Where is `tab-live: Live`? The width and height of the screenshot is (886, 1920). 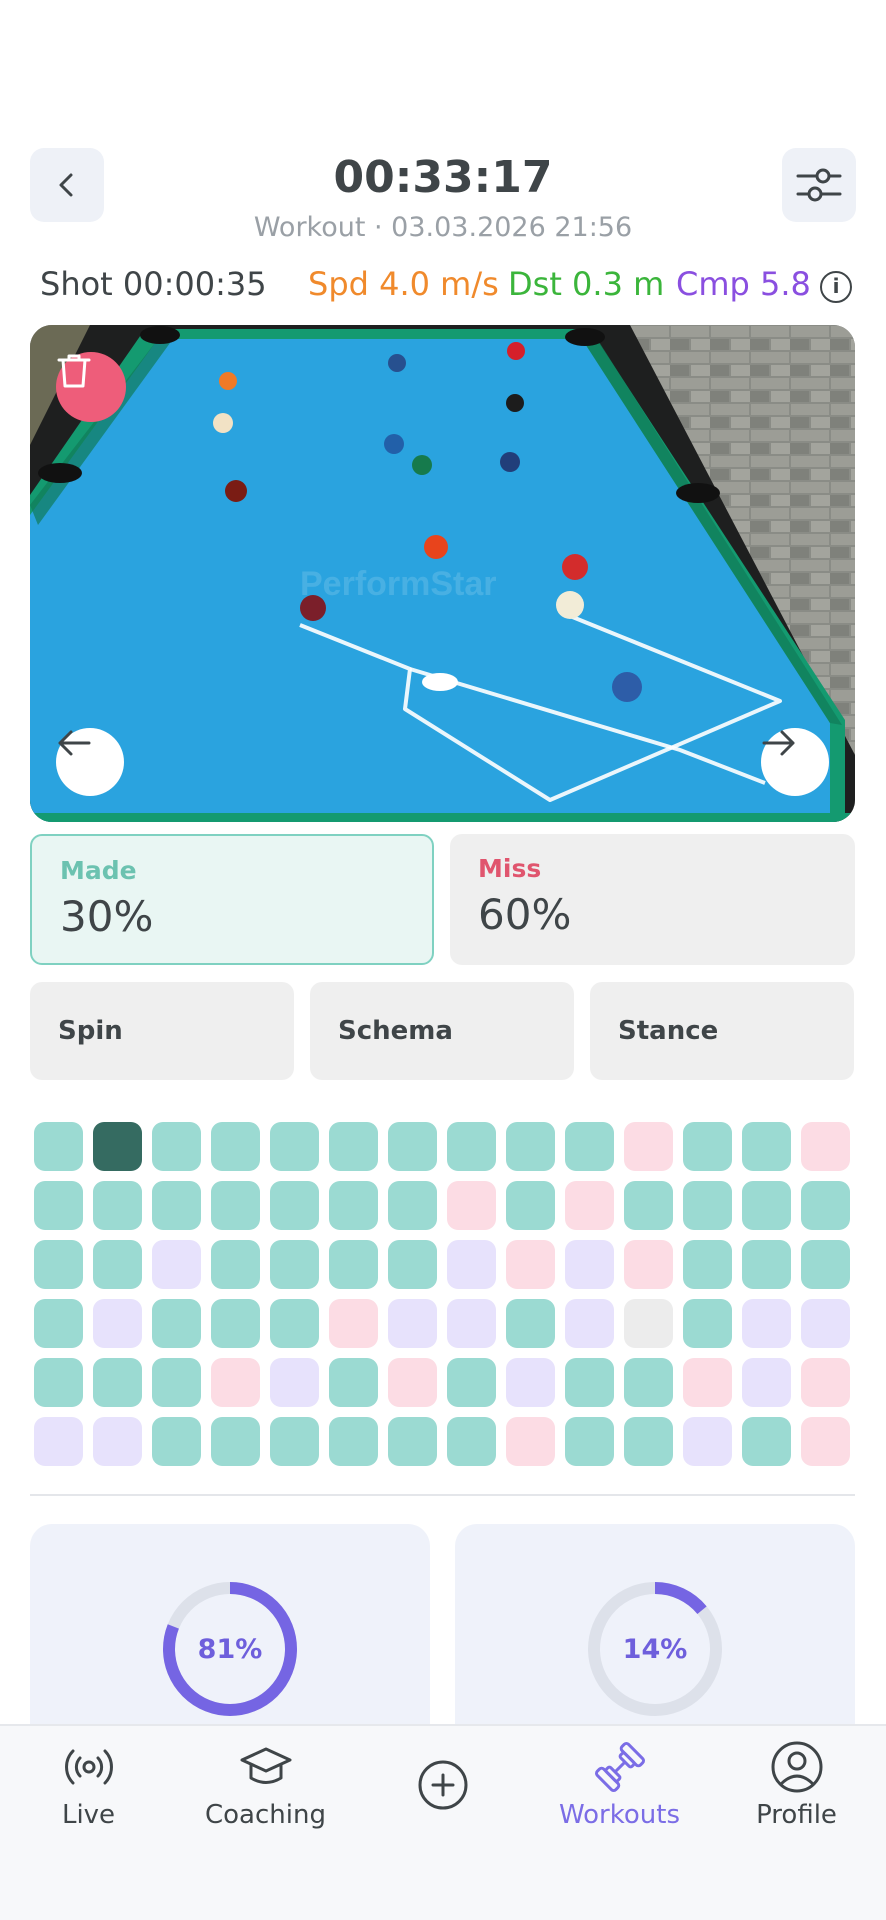
tab-live: Live is located at coordinates (88, 1795).